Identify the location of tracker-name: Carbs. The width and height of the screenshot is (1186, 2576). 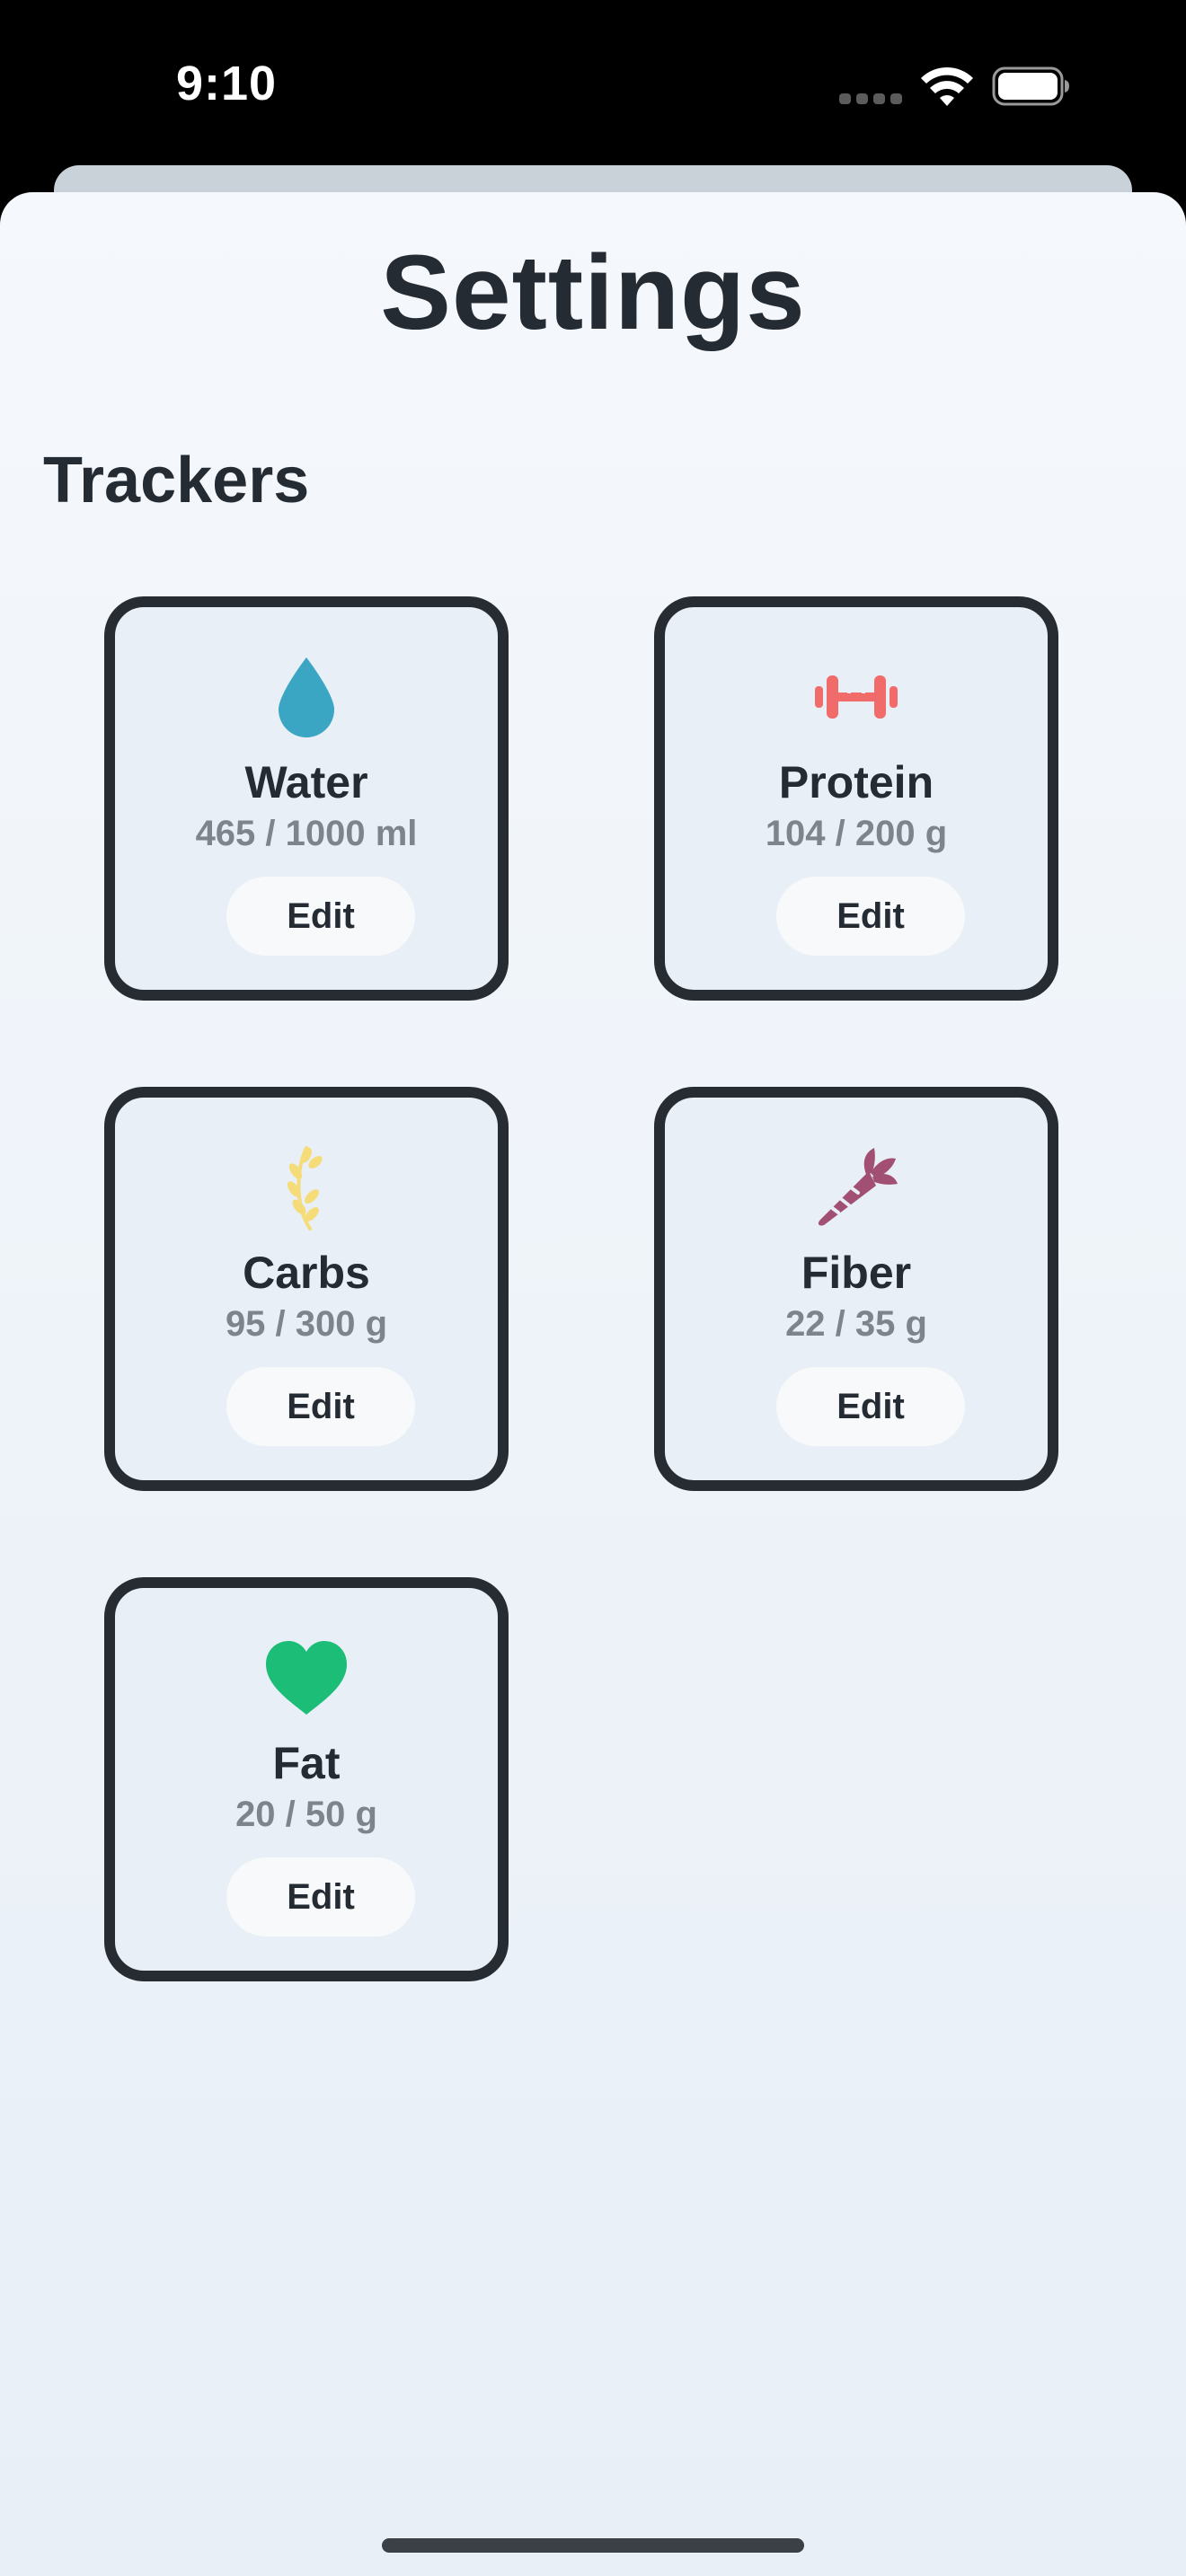
(306, 1273).